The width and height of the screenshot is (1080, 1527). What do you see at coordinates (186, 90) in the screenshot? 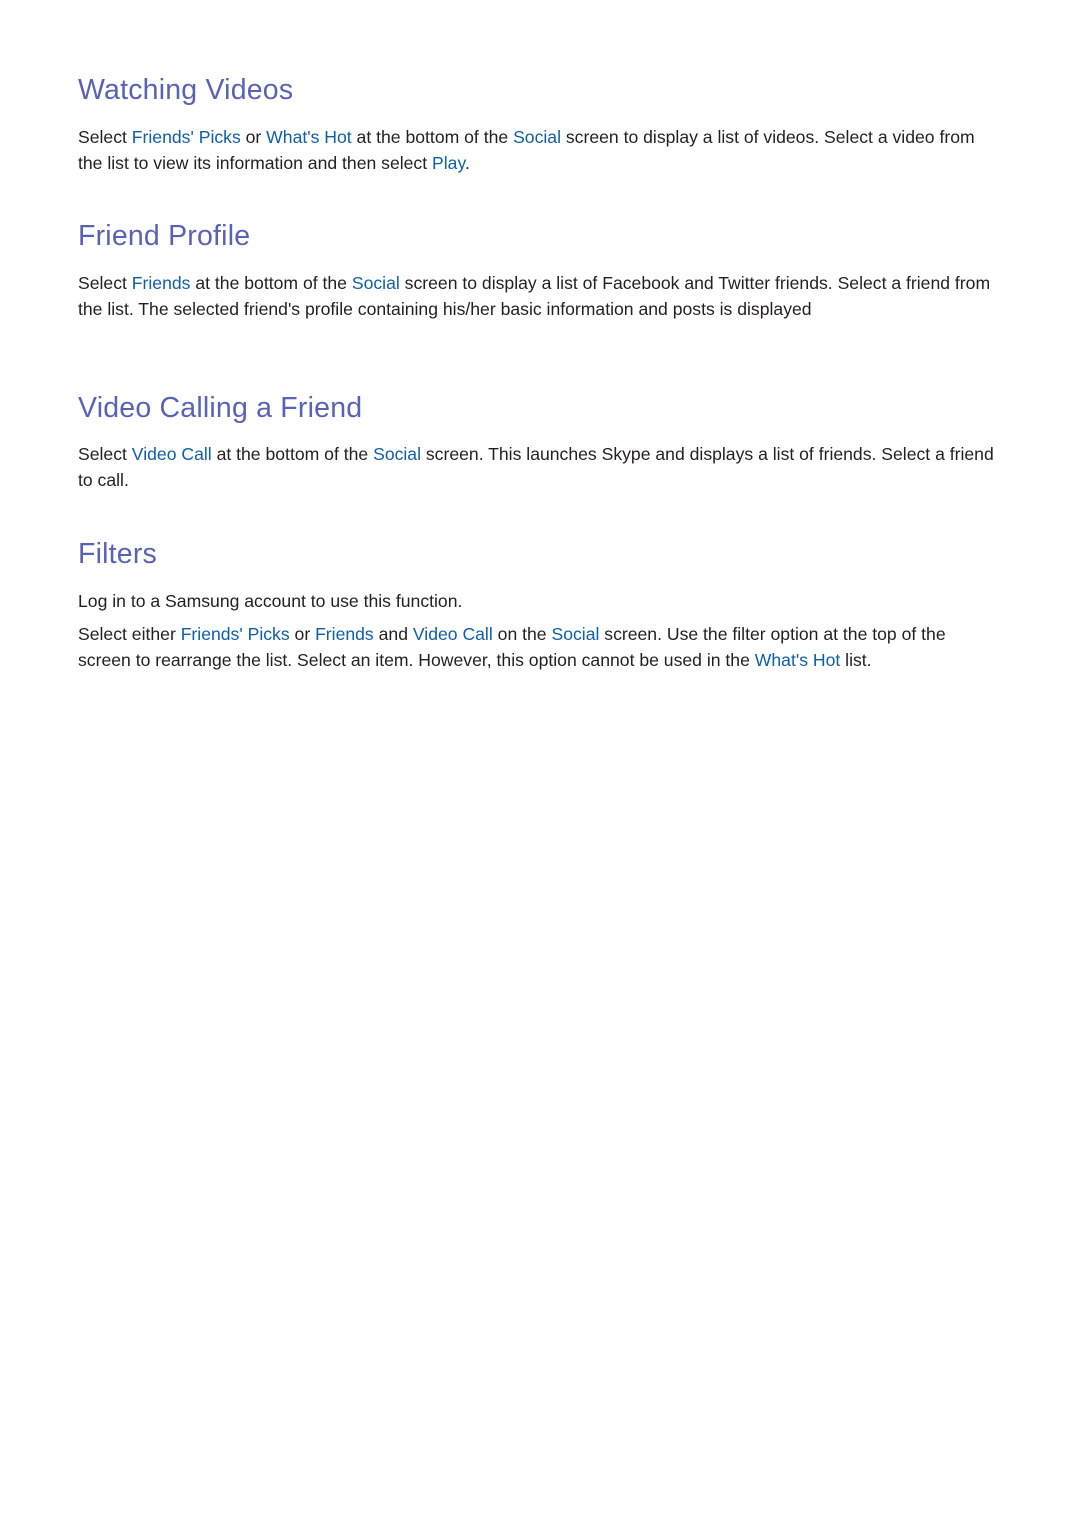
I see `heading-watching-videos: Watching Videos` at bounding box center [186, 90].